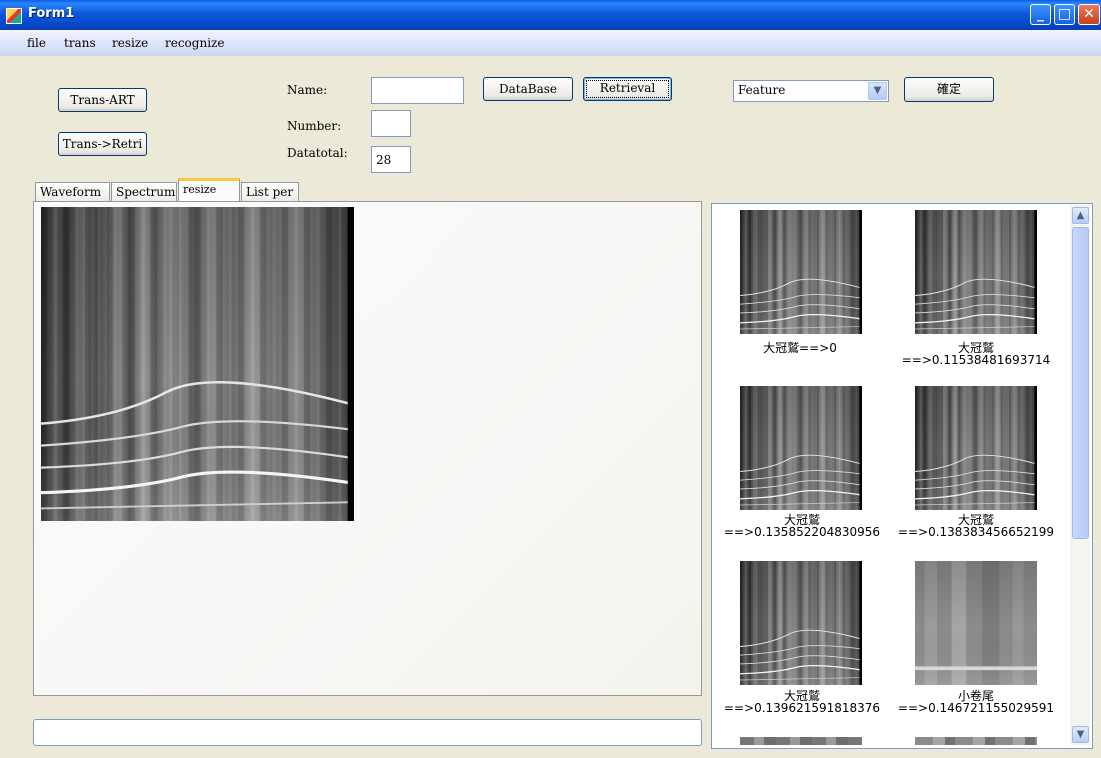 The height and width of the screenshot is (758, 1101). What do you see at coordinates (1080, 383) in the screenshot?
I see `scrollbar-thumb` at bounding box center [1080, 383].